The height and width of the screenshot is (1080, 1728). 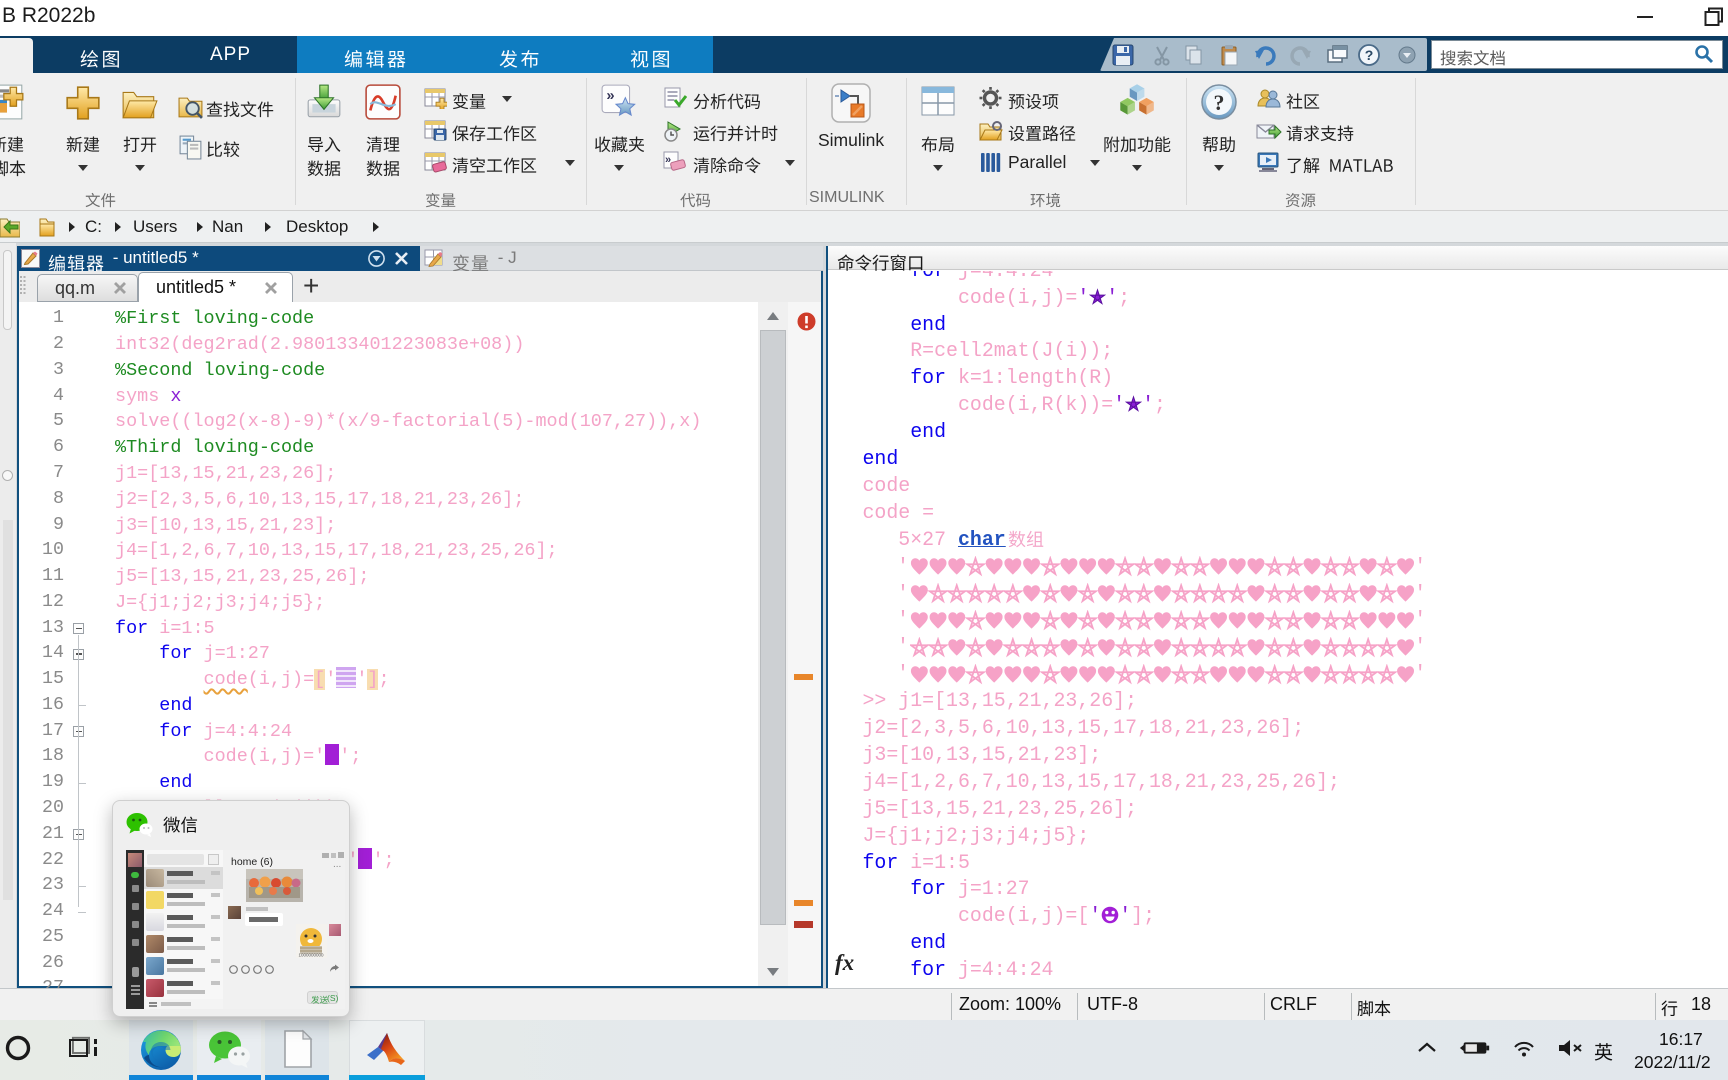 What do you see at coordinates (311, 955) in the screenshot?
I see `svg-text: 1000000000` at bounding box center [311, 955].